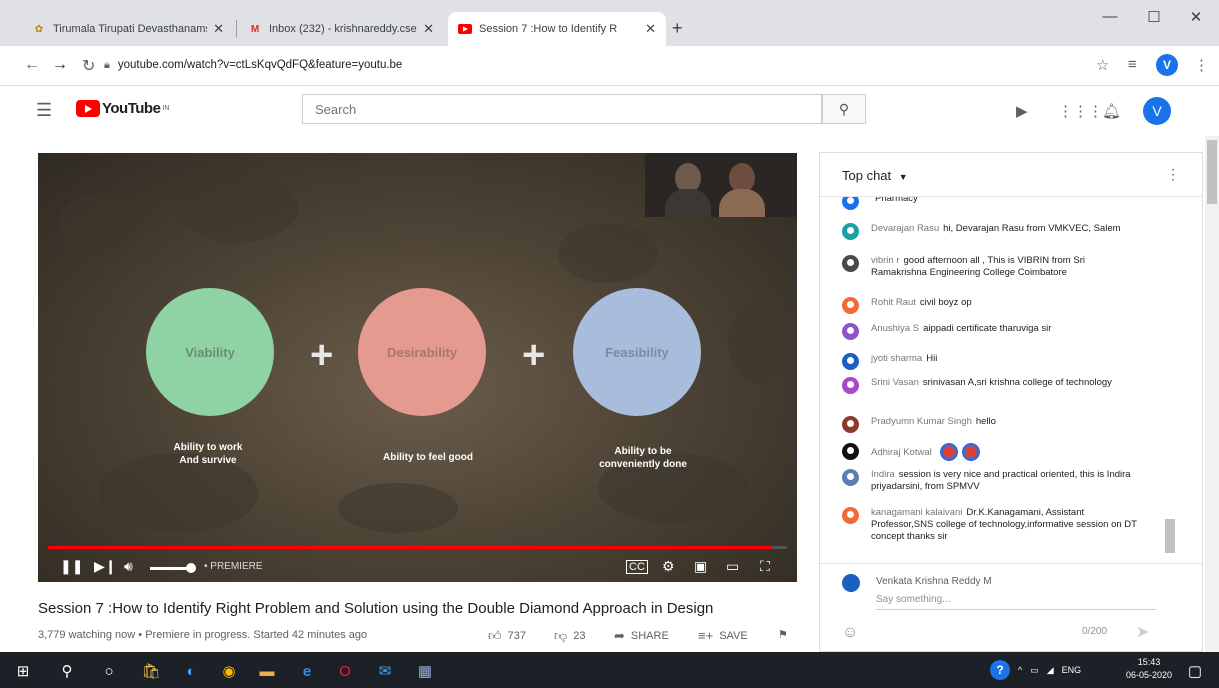 This screenshot has height=688, width=1219. What do you see at coordinates (668, 566) in the screenshot?
I see `settings-gear-icon: ⚙` at bounding box center [668, 566].